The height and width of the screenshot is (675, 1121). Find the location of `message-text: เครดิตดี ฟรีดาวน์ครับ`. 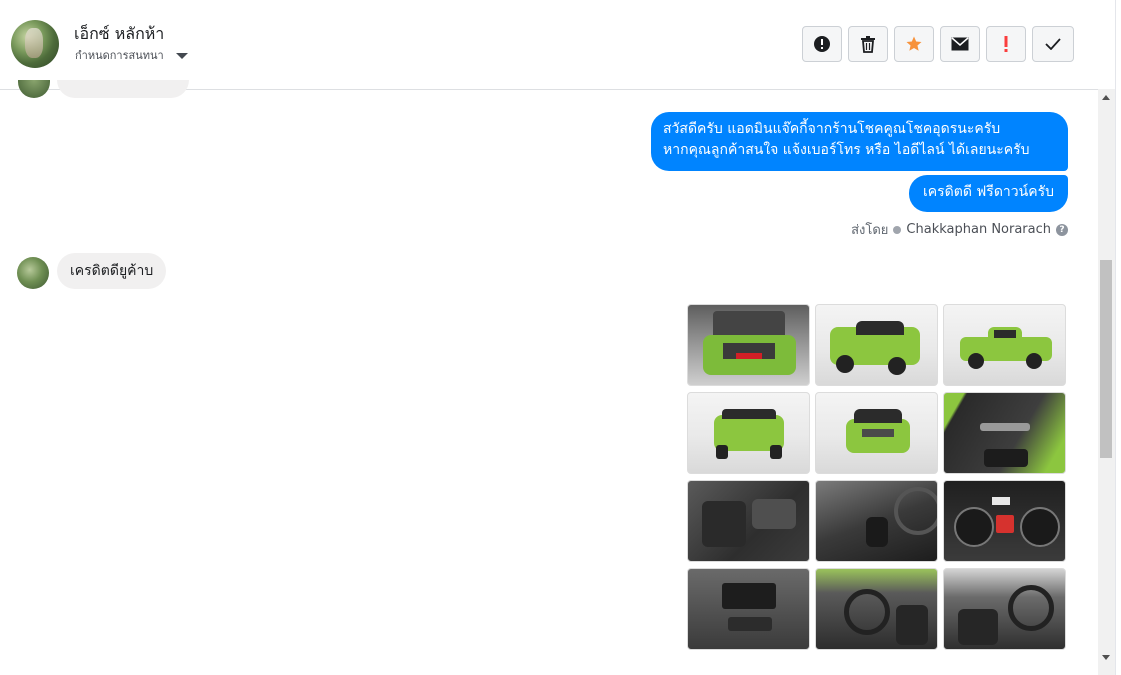

message-text: เครดิตดี ฟรีดาวน์ครับ is located at coordinates (988, 192).